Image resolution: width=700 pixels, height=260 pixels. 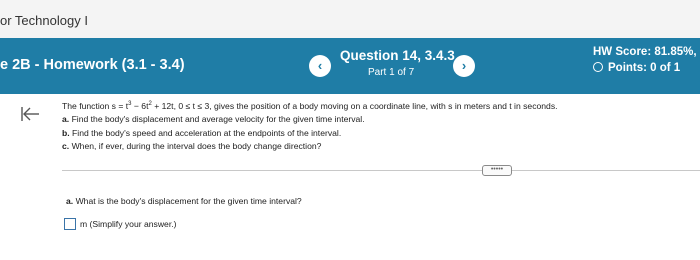 I want to click on part-label: Part 1 of 7, so click(x=391, y=72).